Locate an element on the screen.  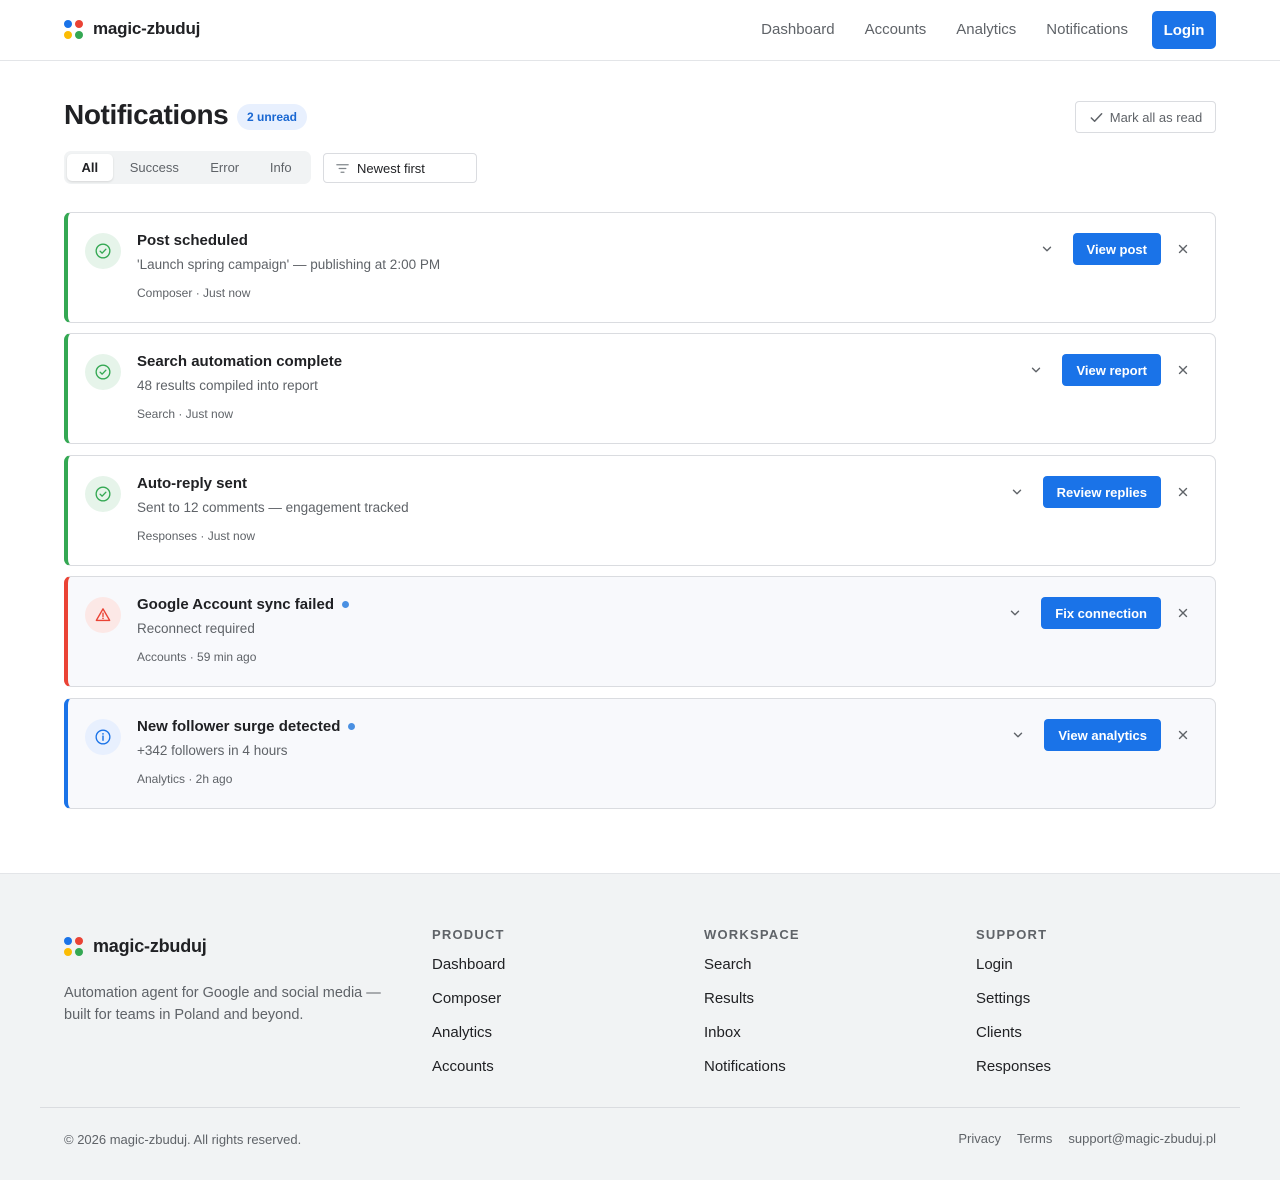
footer-column-support: SUPPORT Login Settings Clients Responses is located at coordinates (1013, 1009).